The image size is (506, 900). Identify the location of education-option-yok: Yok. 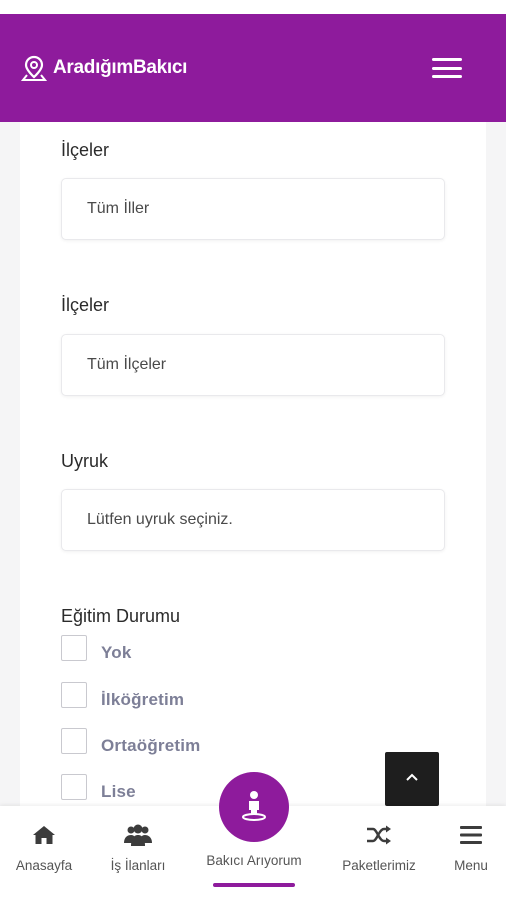
(96, 649).